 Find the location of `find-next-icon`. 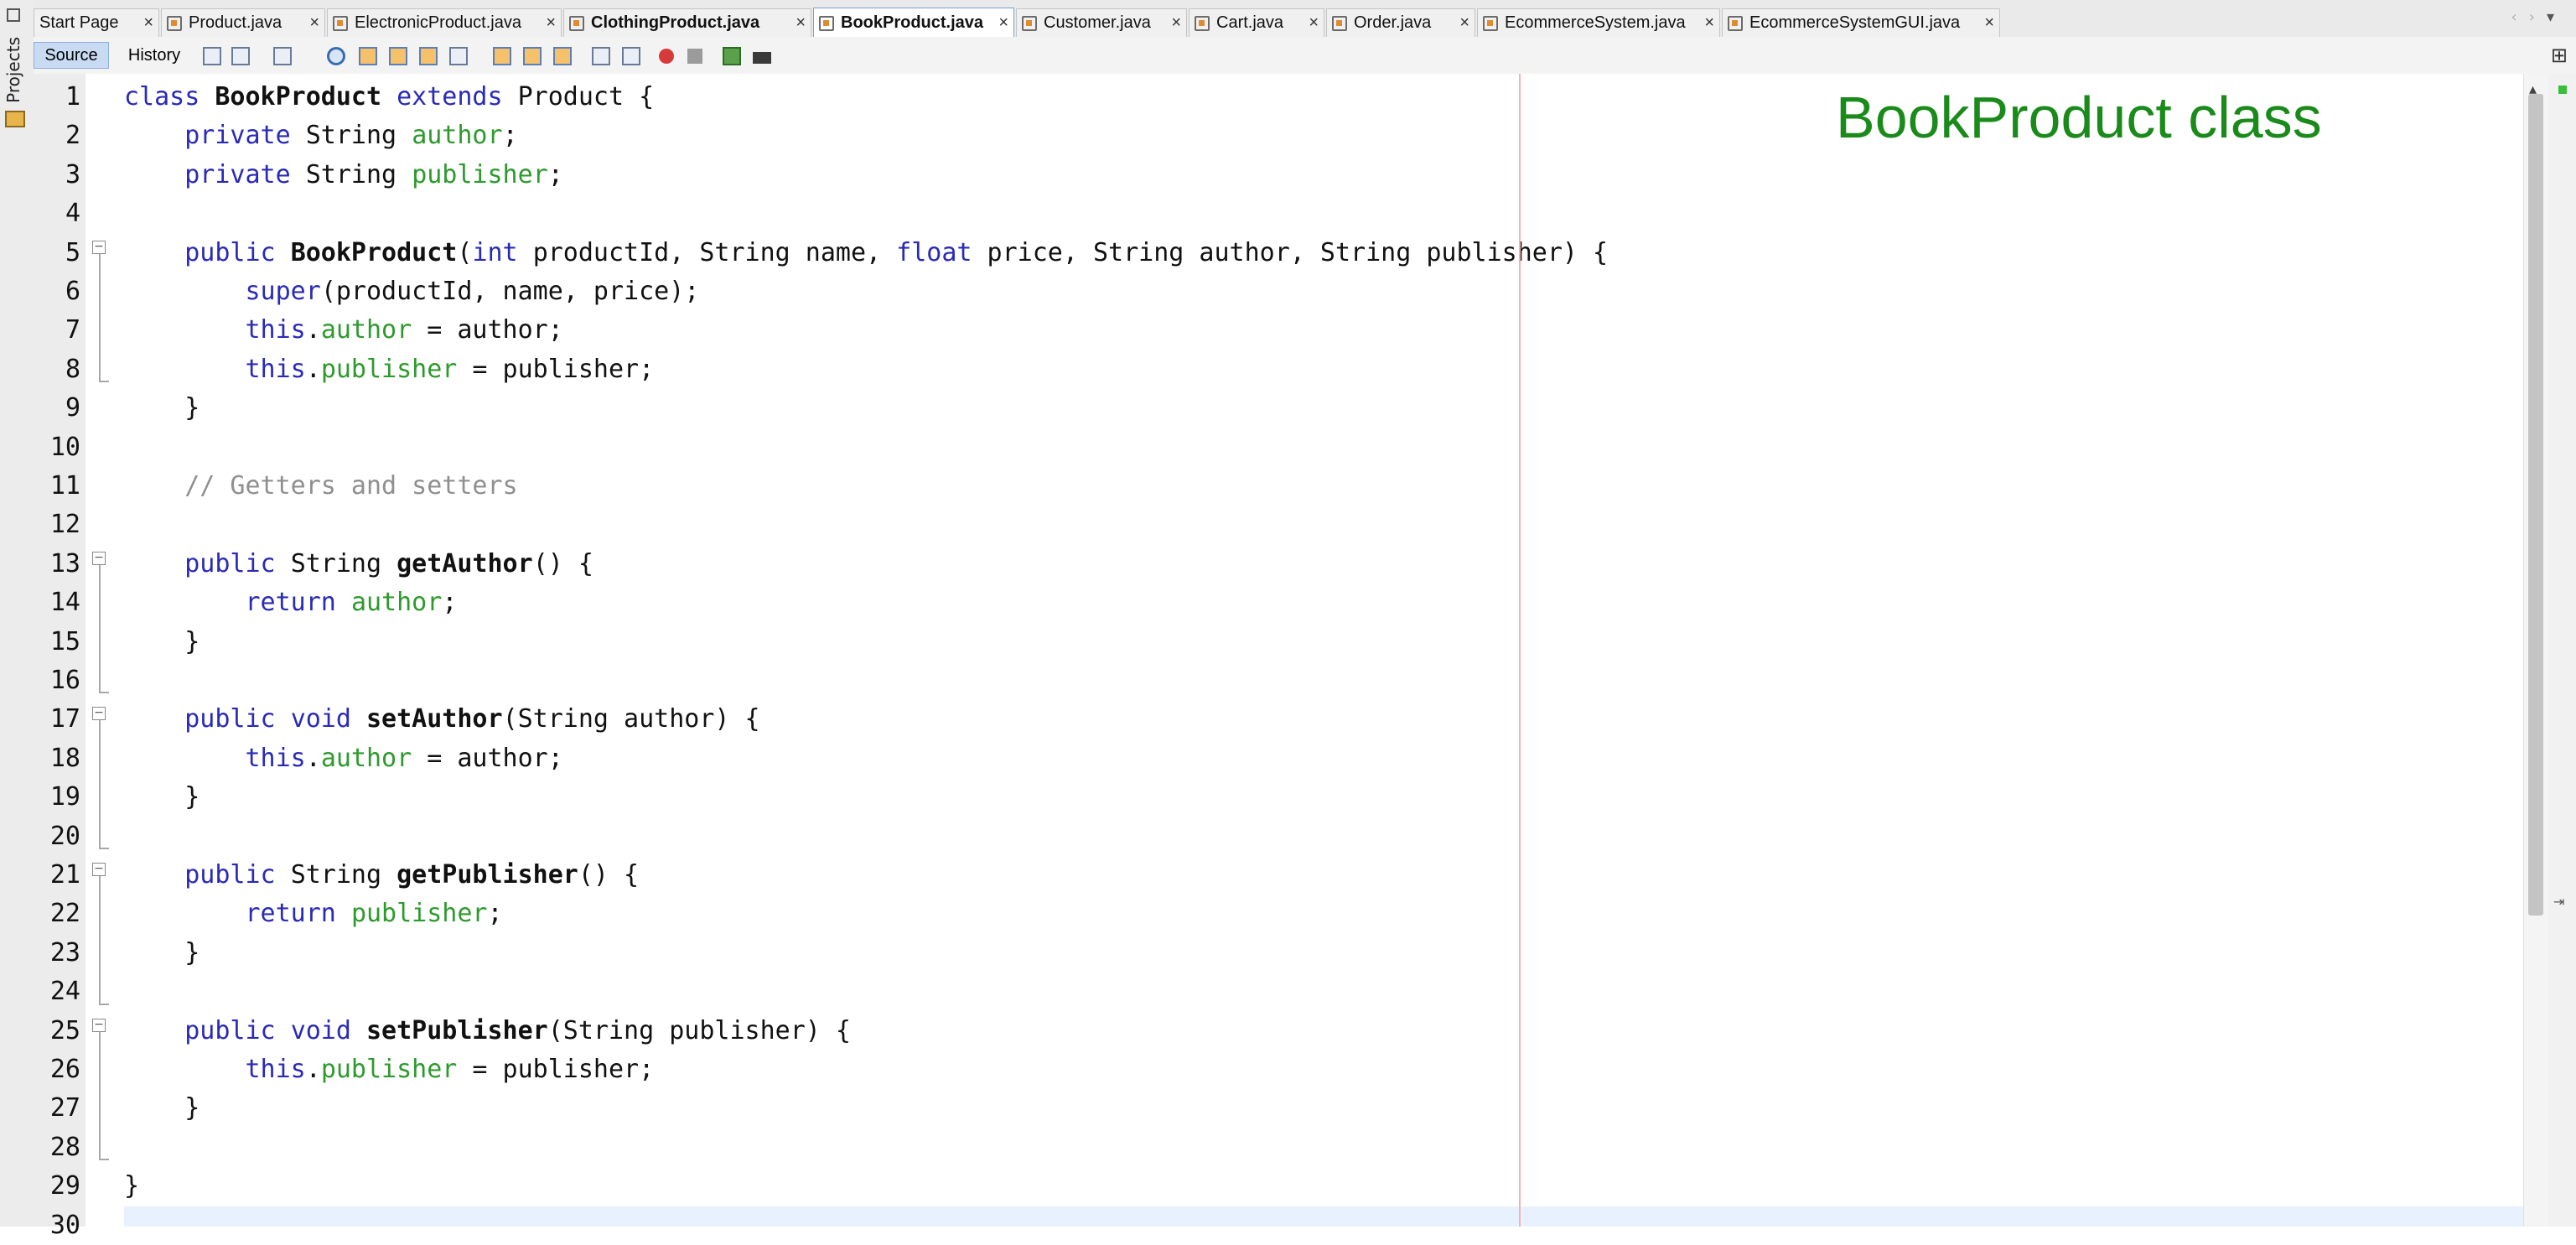

find-next-icon is located at coordinates (398, 56).